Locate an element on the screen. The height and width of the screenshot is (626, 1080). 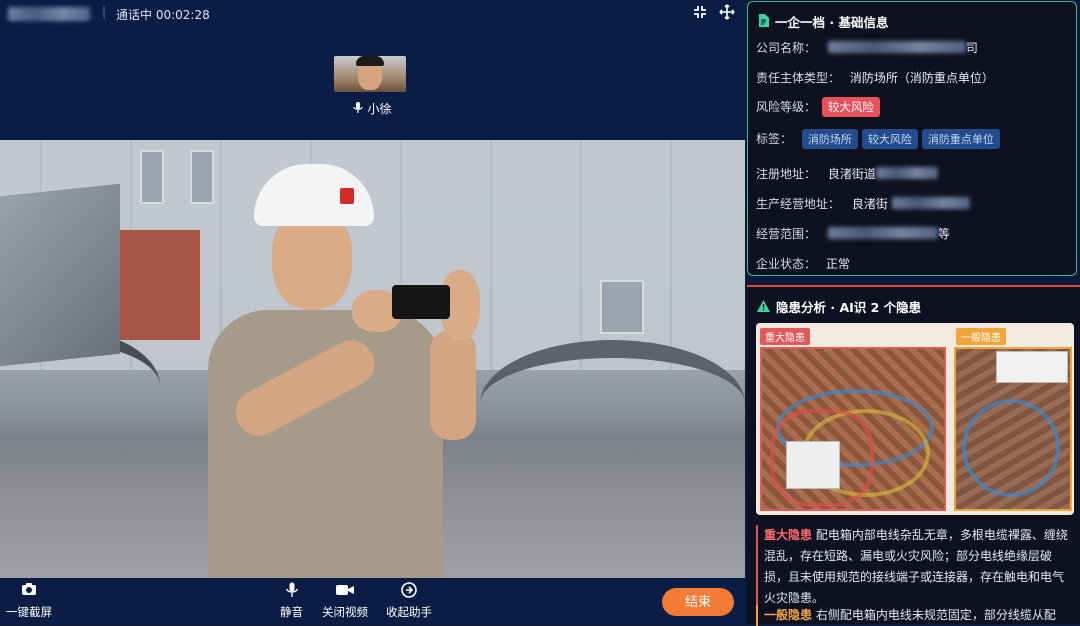
collapse-assistant-label: 收起助手 is located at coordinates (409, 612).